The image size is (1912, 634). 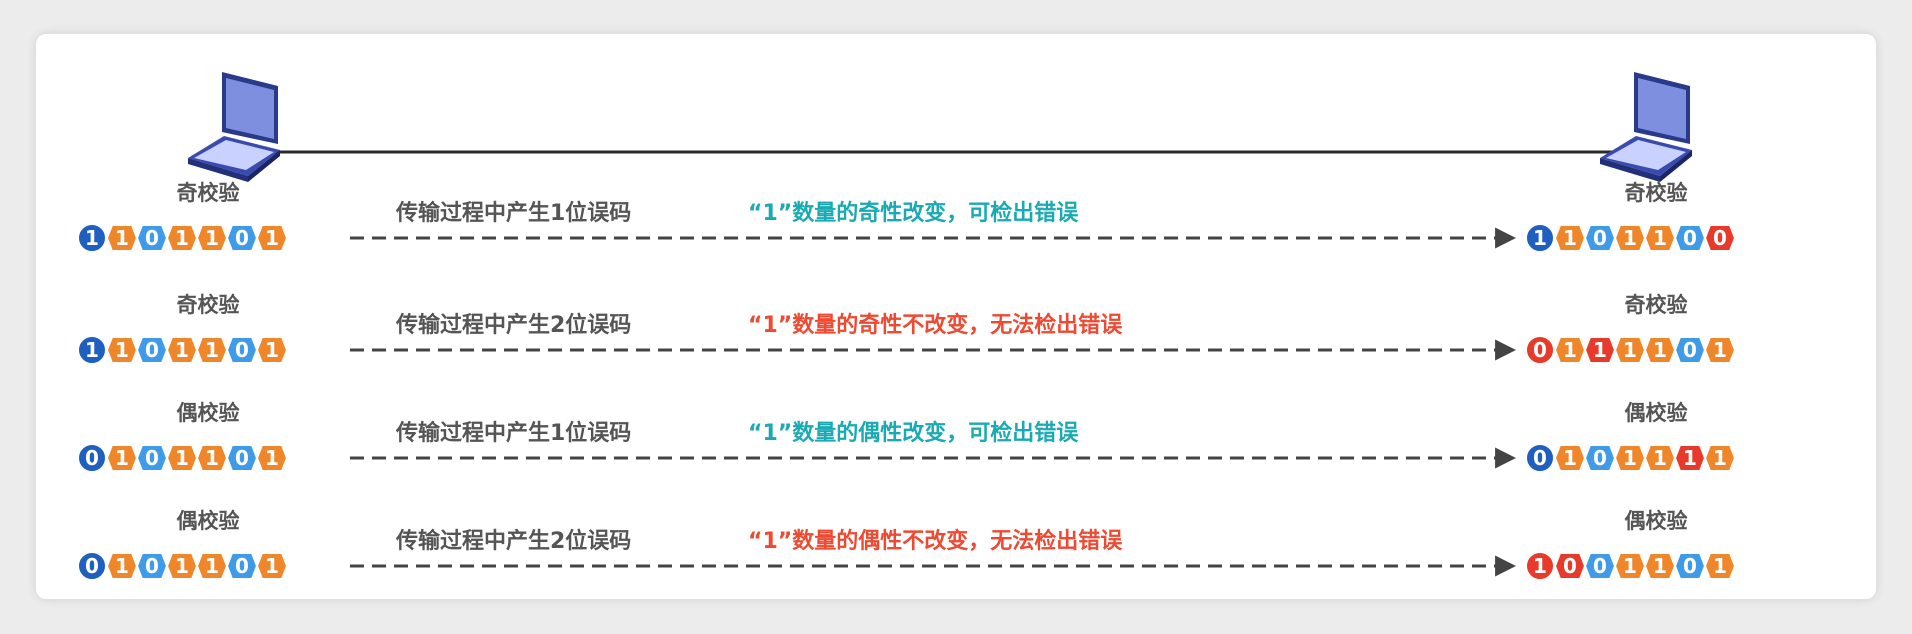 I want to click on result-note: “1”数量的偶性不改变，无法检出错误, so click(x=935, y=541).